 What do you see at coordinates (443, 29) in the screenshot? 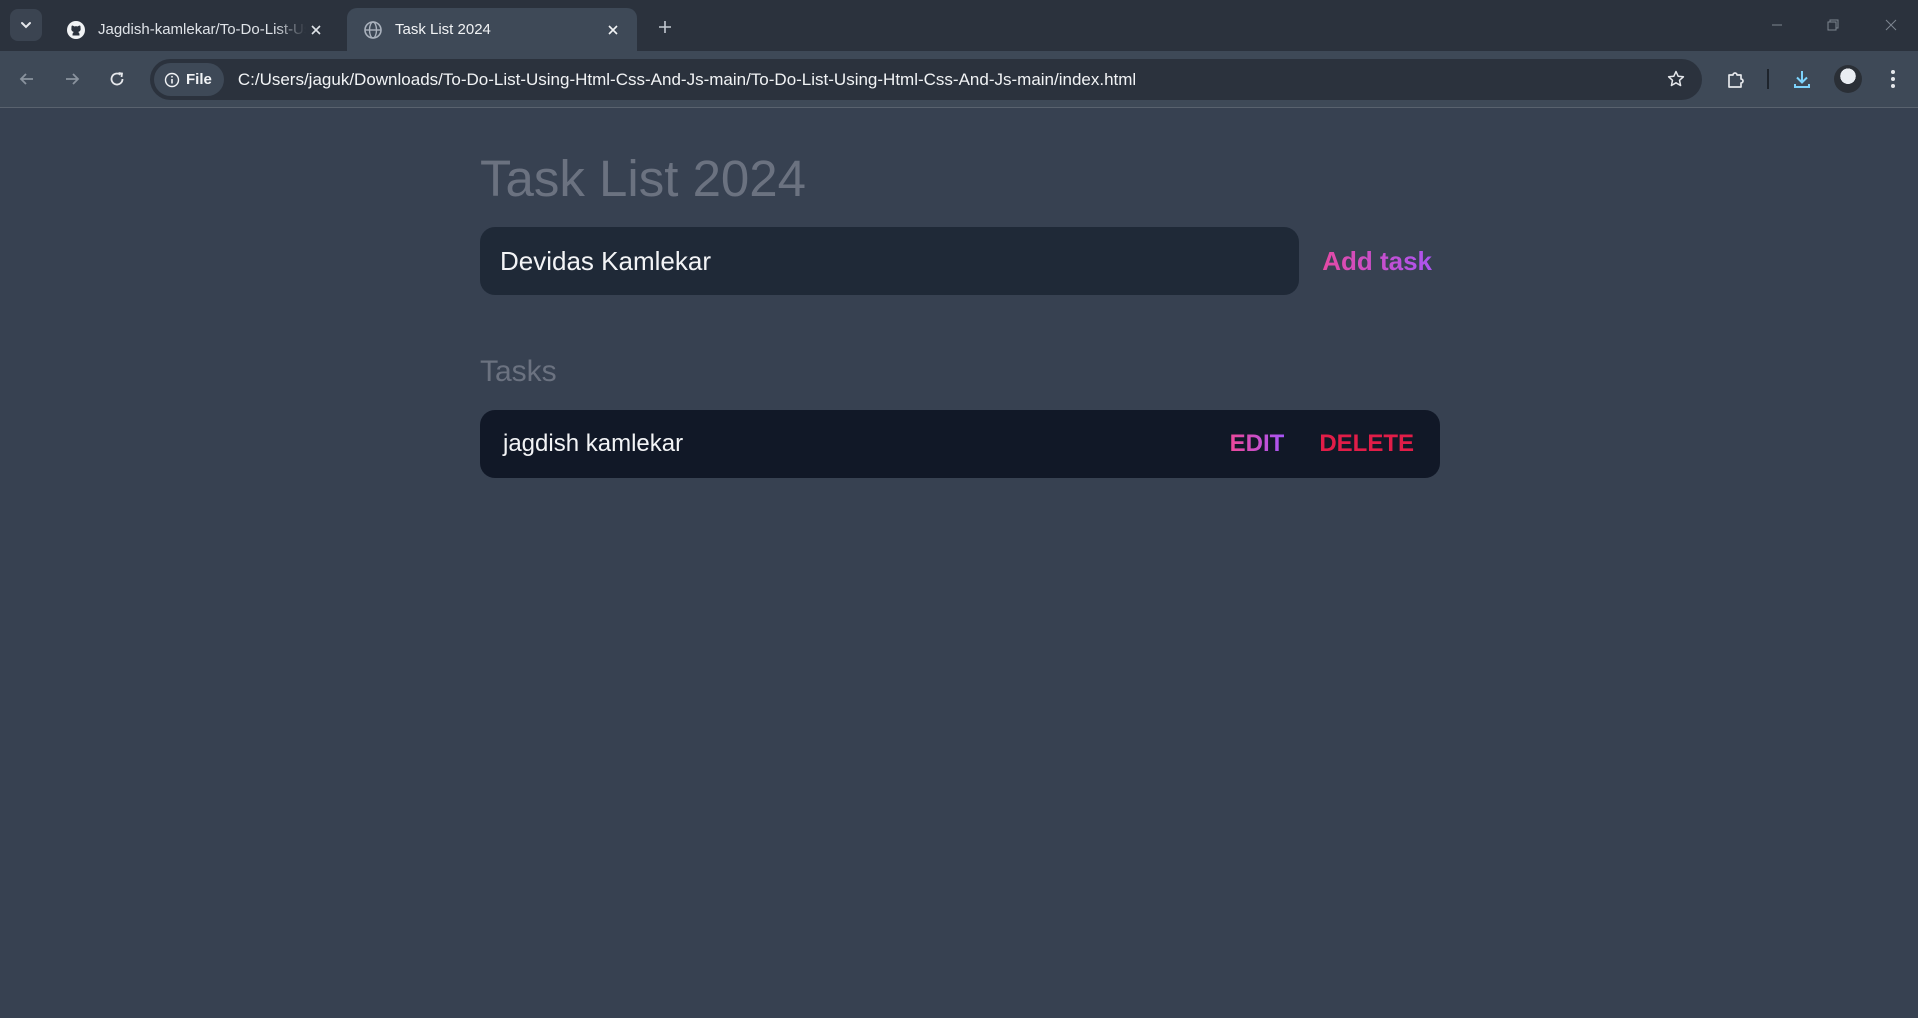
I see `tab-title: Task List 2024` at bounding box center [443, 29].